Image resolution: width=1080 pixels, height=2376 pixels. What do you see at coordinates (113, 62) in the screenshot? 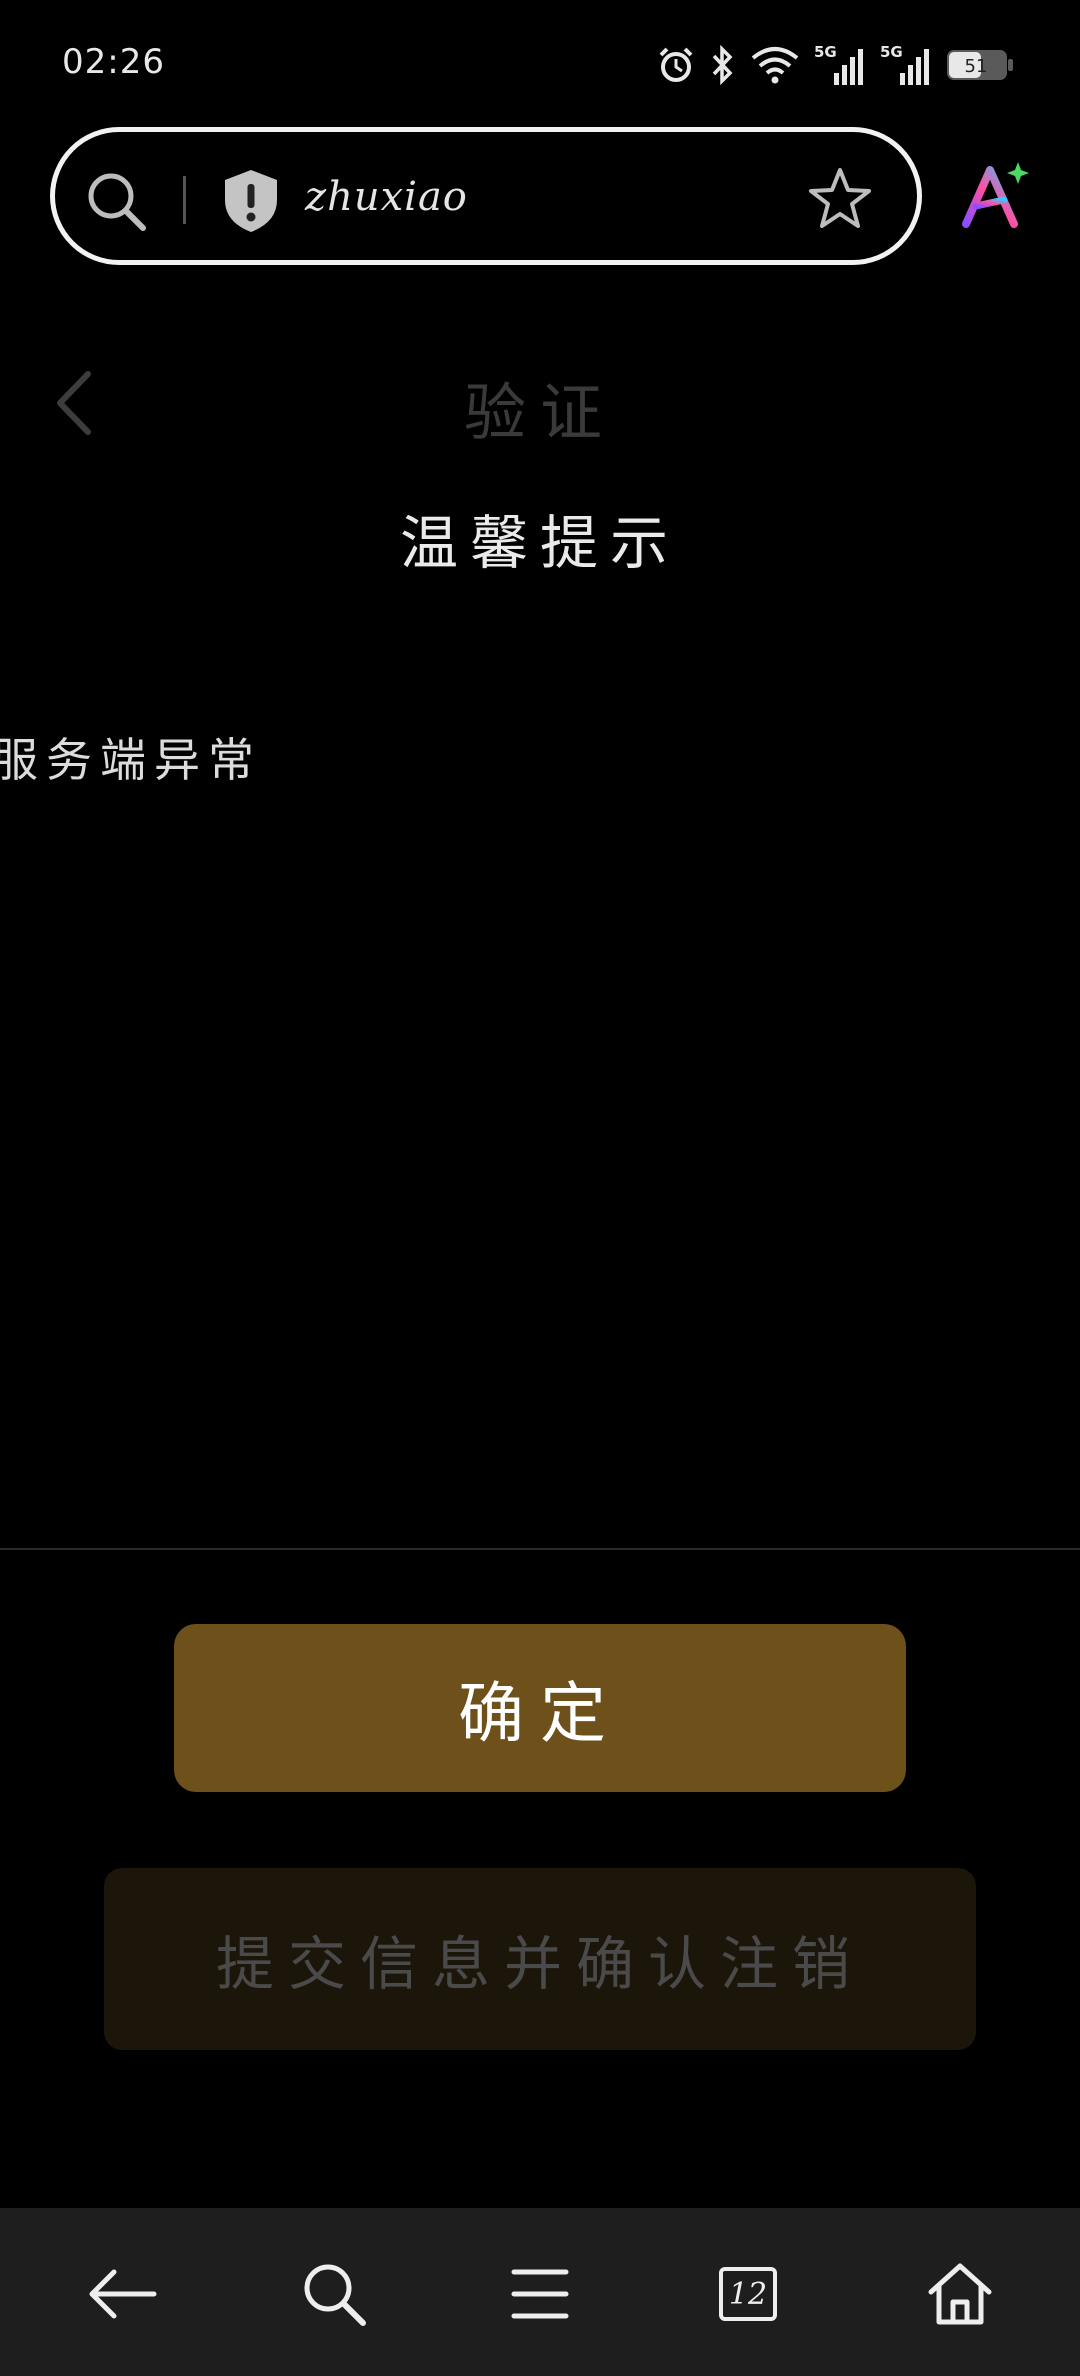
I see `status-time: 02:26` at bounding box center [113, 62].